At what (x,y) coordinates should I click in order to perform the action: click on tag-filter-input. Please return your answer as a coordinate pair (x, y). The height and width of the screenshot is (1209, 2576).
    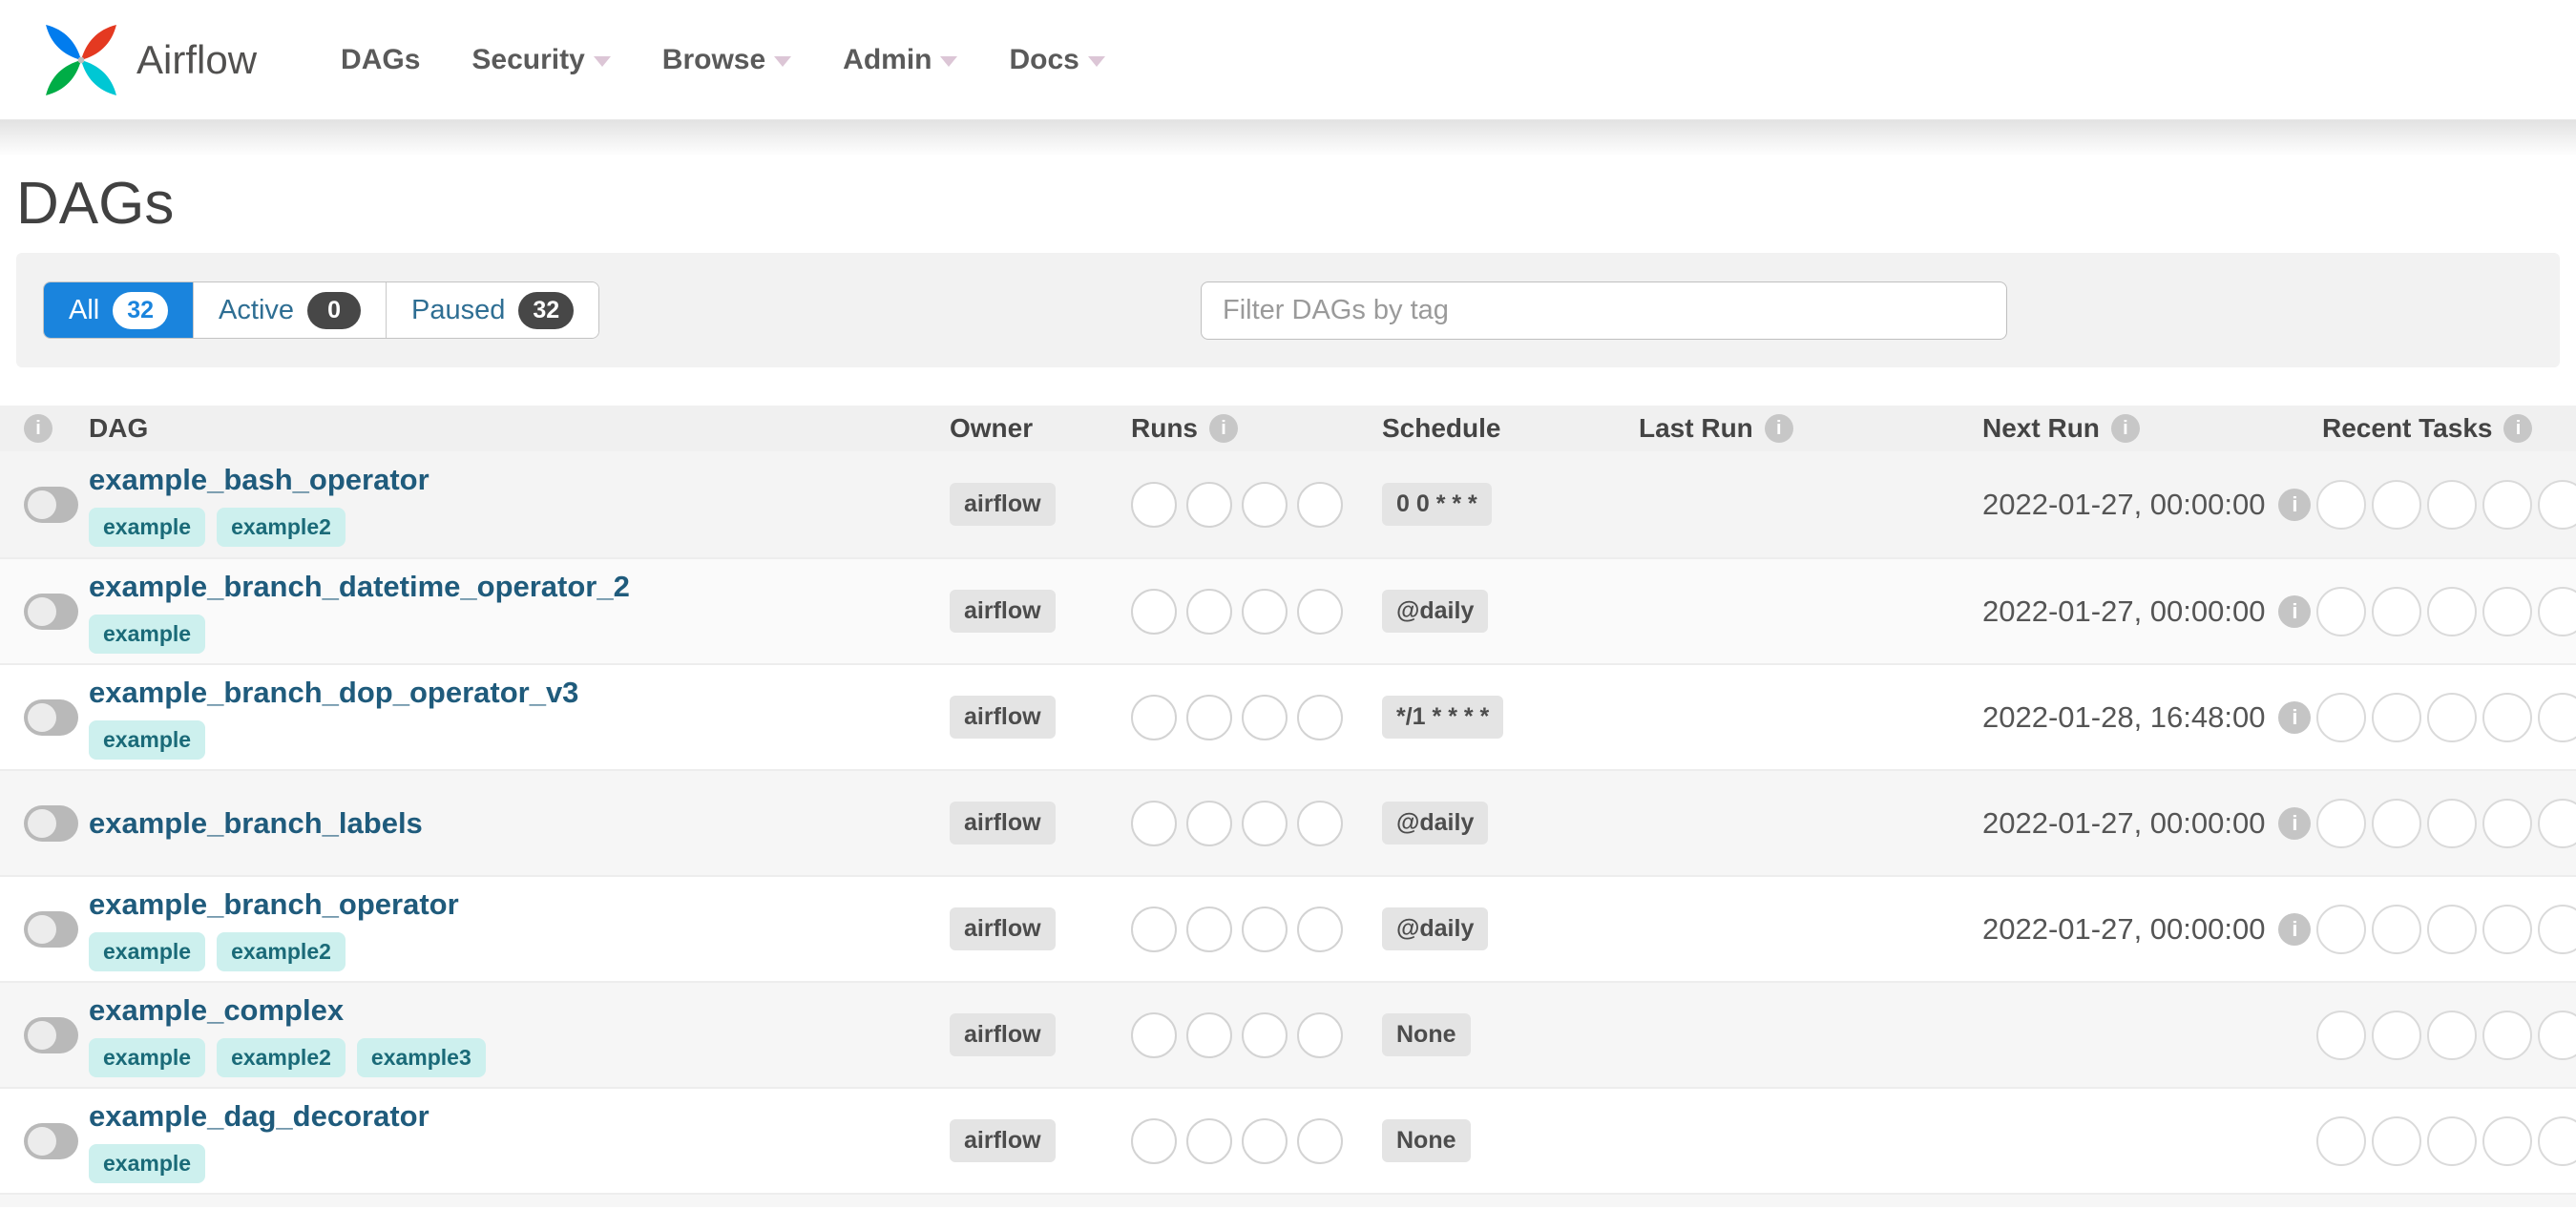
    Looking at the image, I should click on (1604, 310).